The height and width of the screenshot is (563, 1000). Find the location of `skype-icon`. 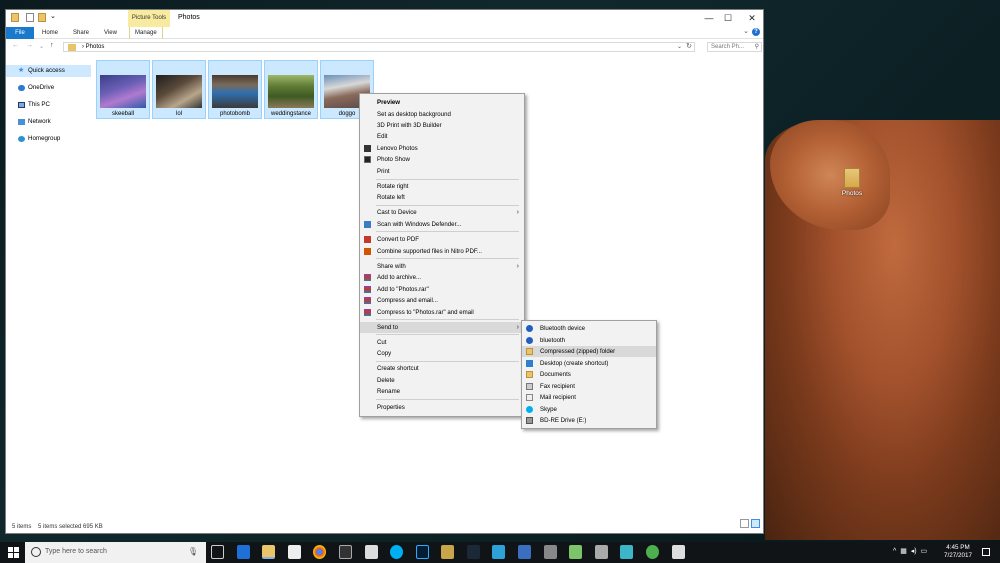

skype-icon is located at coordinates (396, 552).